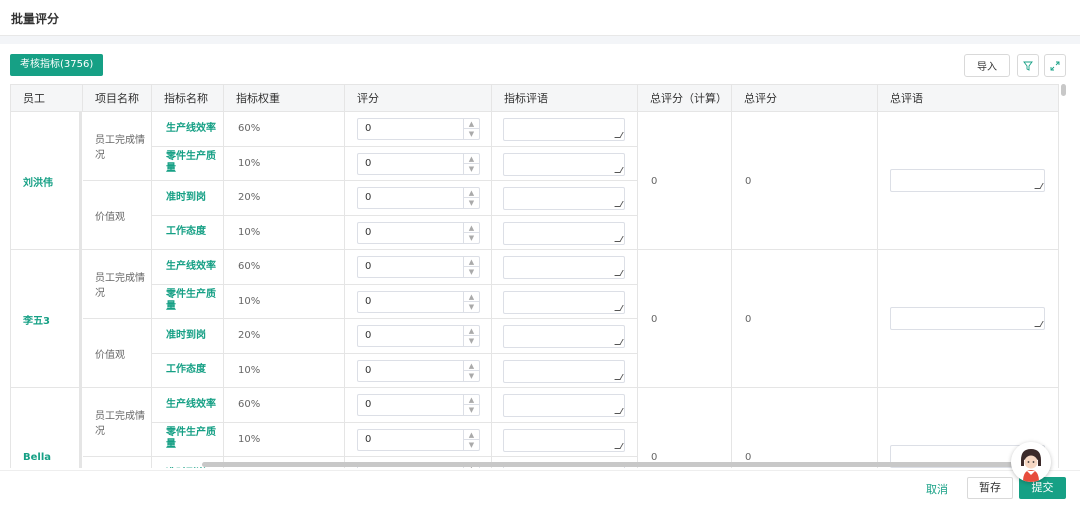  Describe the element at coordinates (1028, 65) in the screenshot. I see `filter-button` at that location.